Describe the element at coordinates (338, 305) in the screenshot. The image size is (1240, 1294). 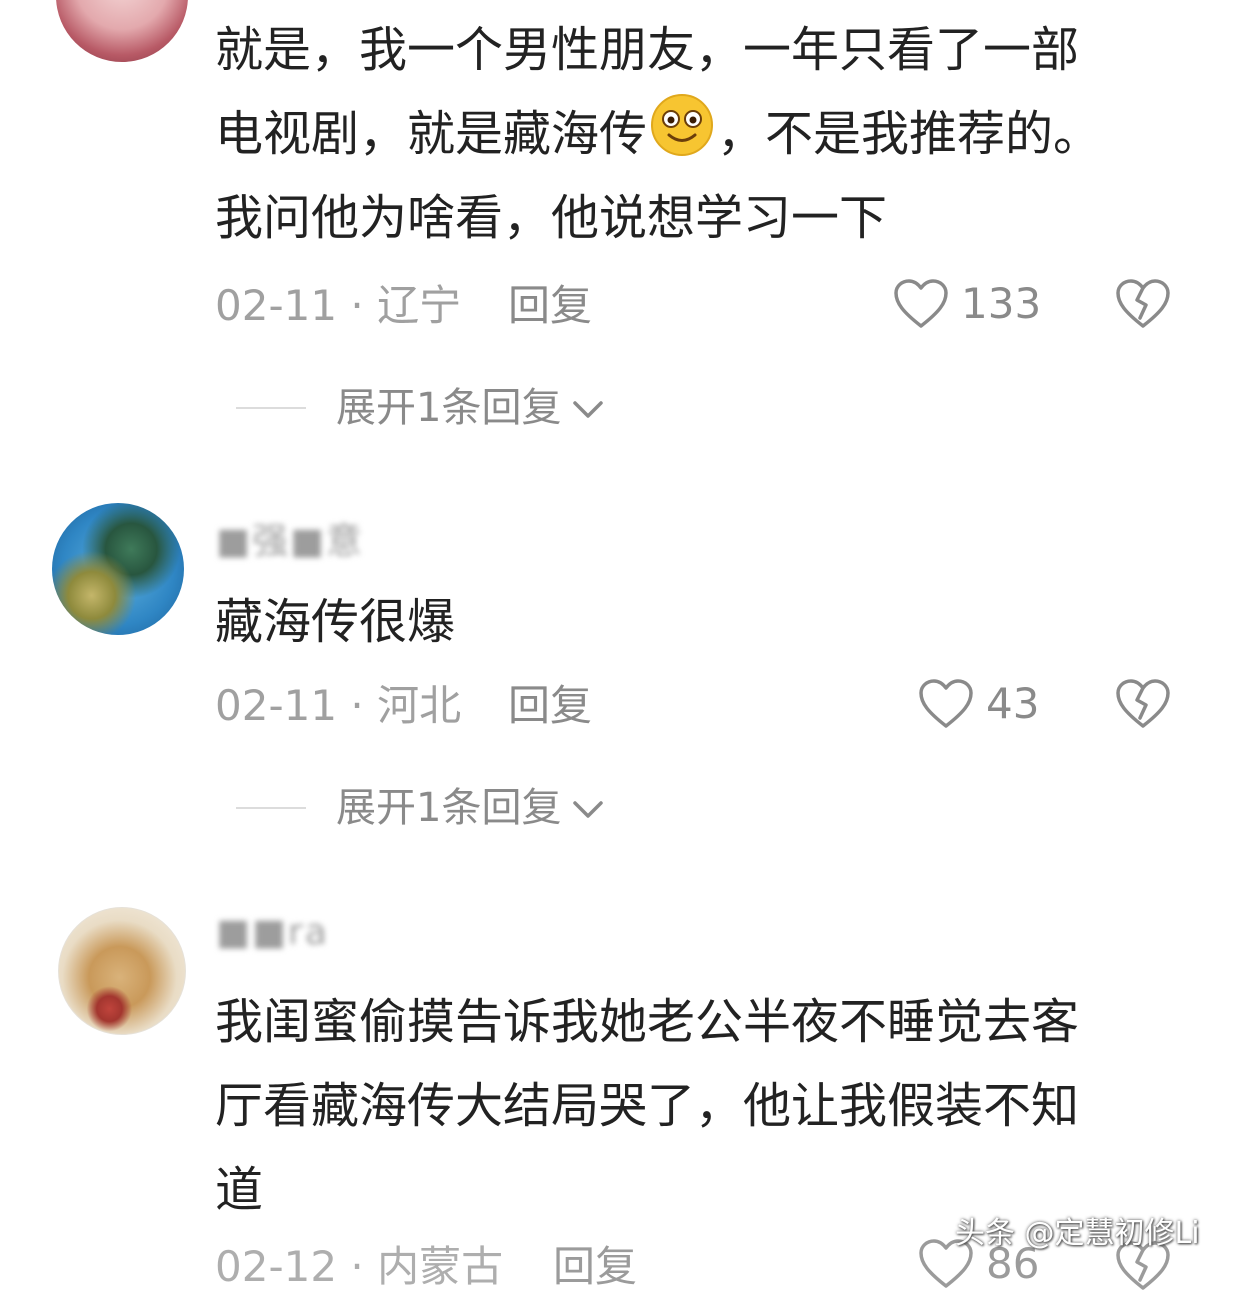
I see `comment-date-location: 02-11 · 辽宁` at that location.